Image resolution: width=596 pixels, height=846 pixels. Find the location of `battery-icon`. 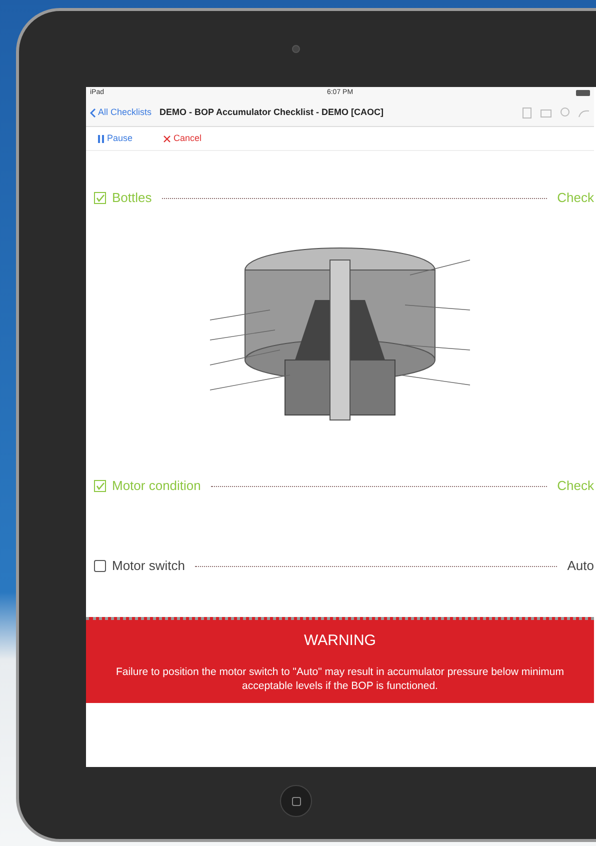

battery-icon is located at coordinates (583, 93).